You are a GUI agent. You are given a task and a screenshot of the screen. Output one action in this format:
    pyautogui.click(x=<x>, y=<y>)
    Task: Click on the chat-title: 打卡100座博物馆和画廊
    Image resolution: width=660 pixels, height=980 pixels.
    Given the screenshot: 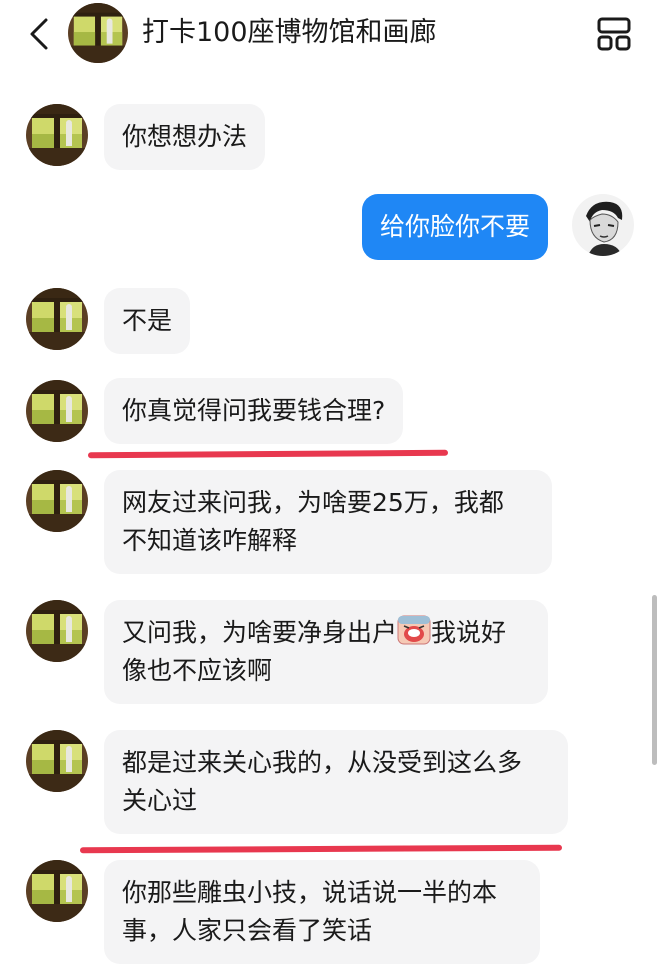 What is the action you would take?
    pyautogui.click(x=289, y=32)
    